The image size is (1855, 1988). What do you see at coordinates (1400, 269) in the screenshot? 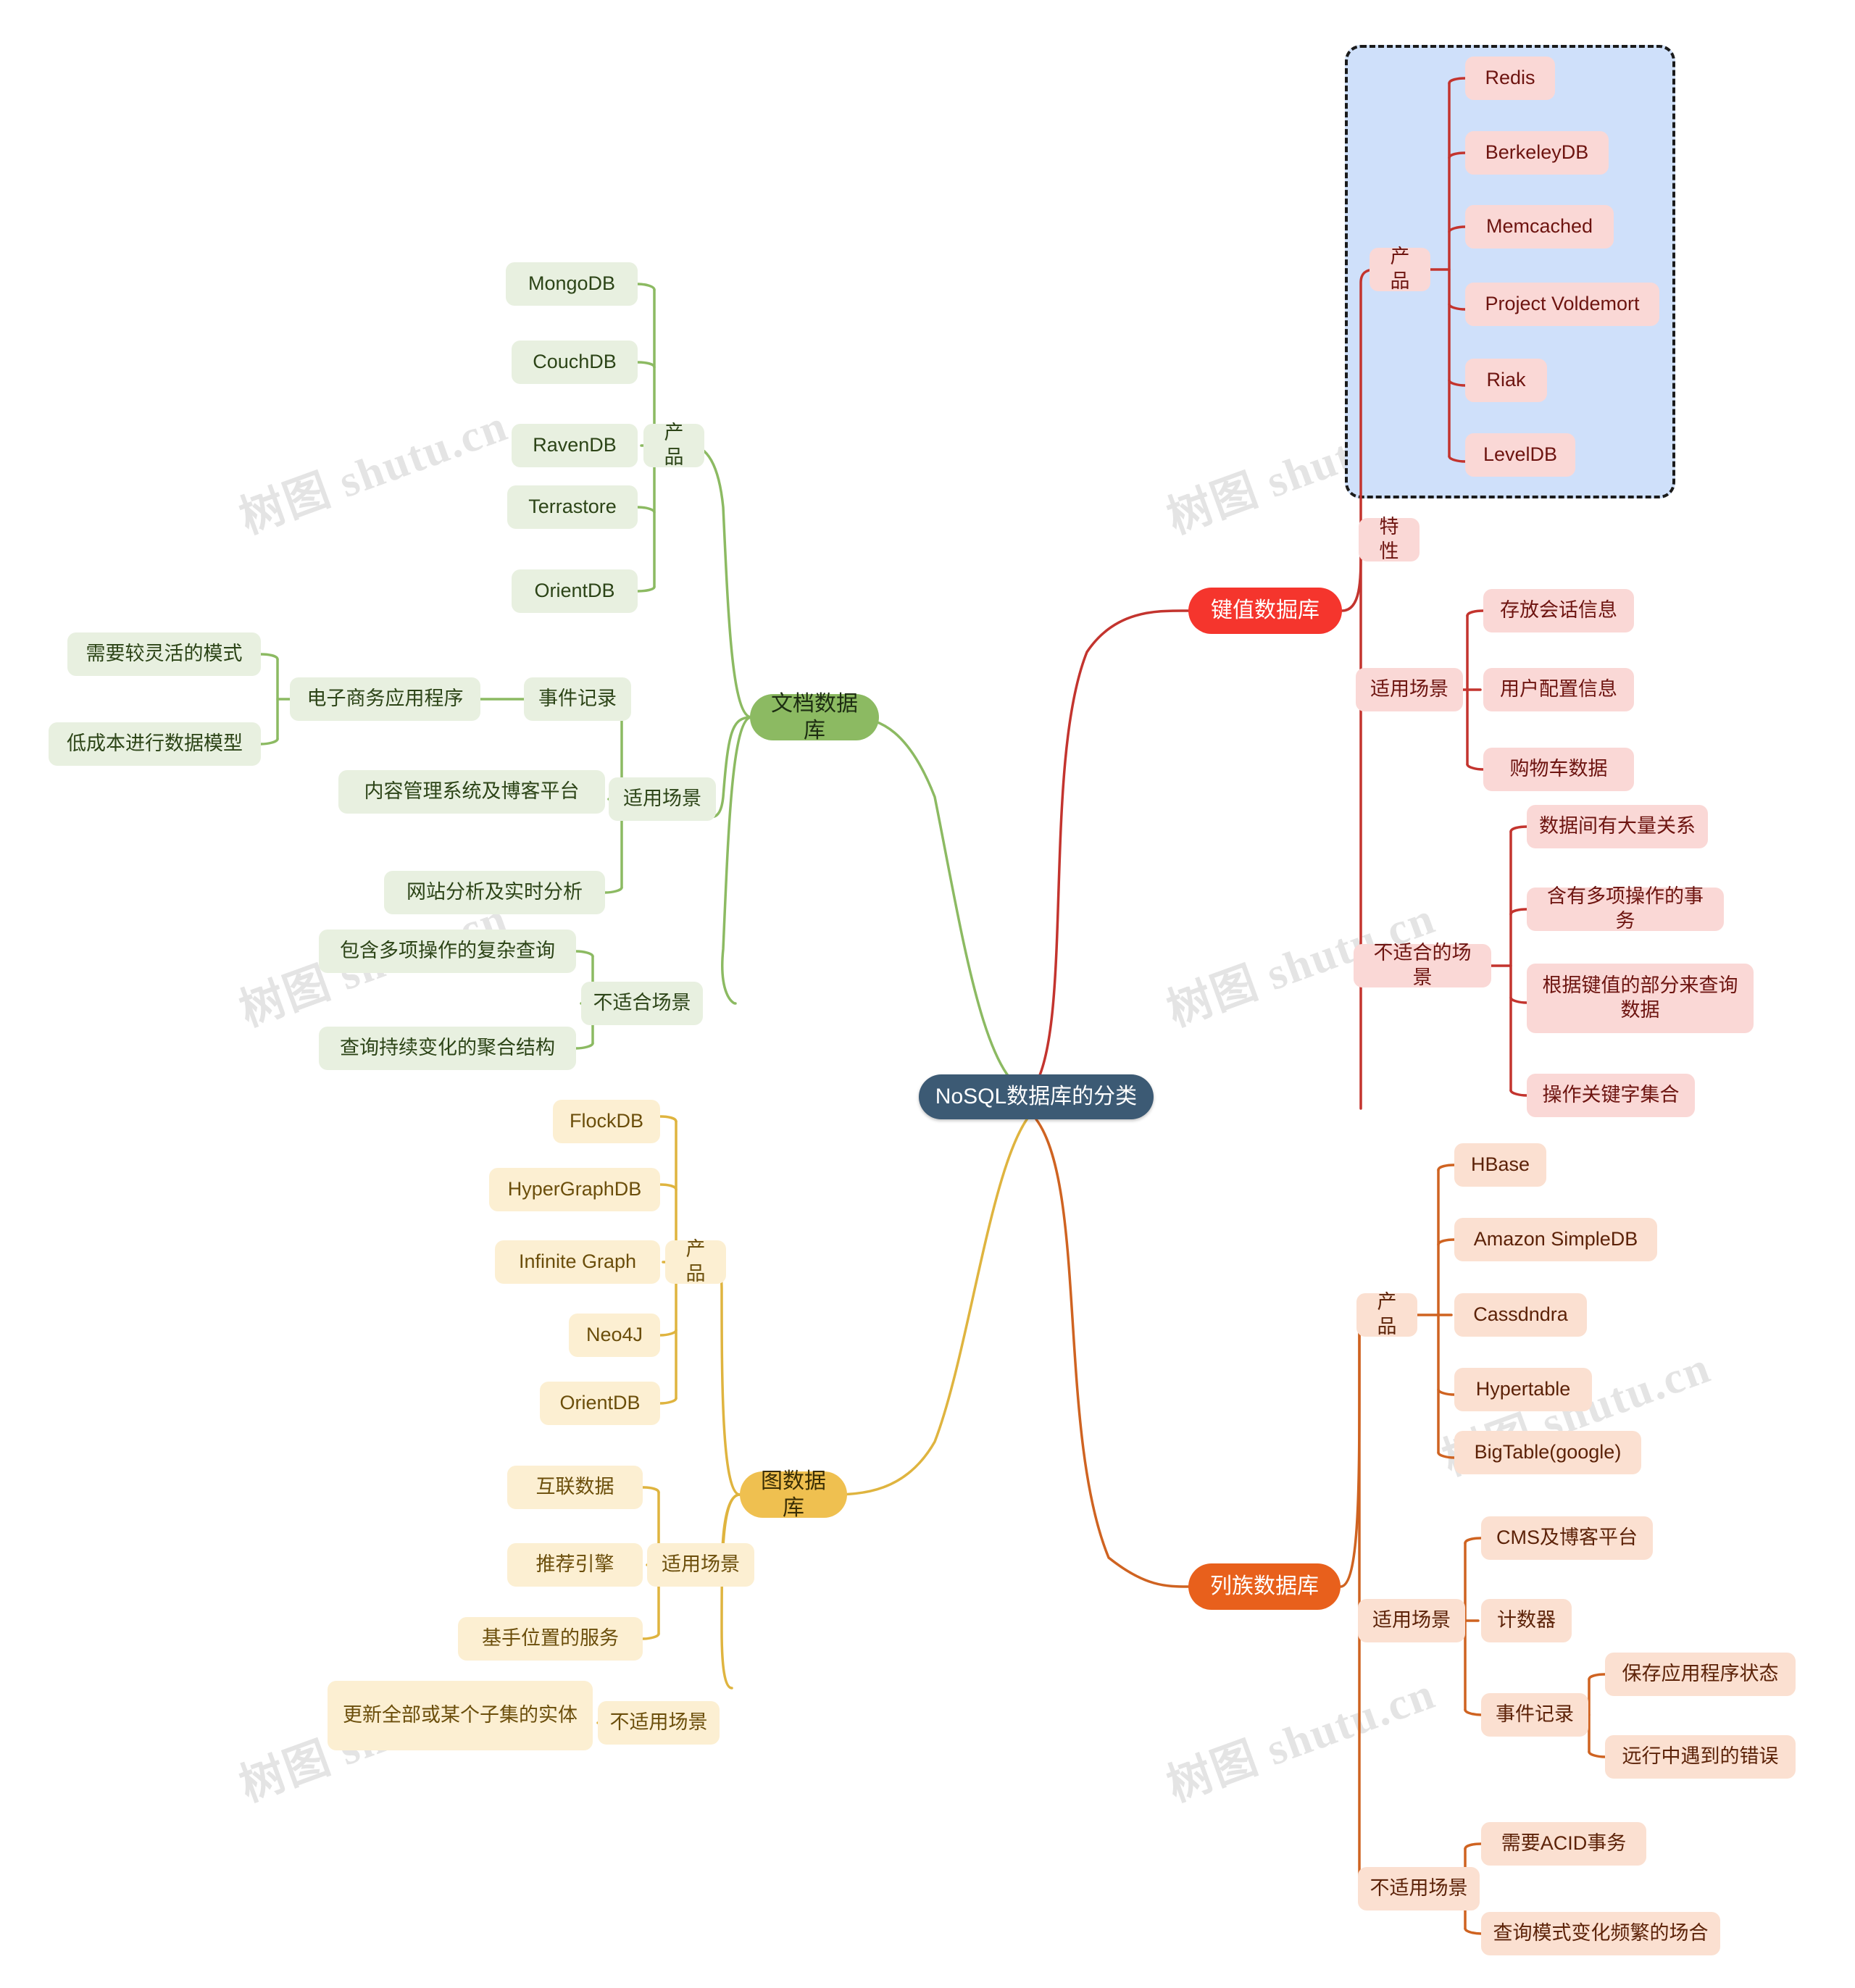
I see `keyvalue-product-label: 产品` at bounding box center [1400, 269].